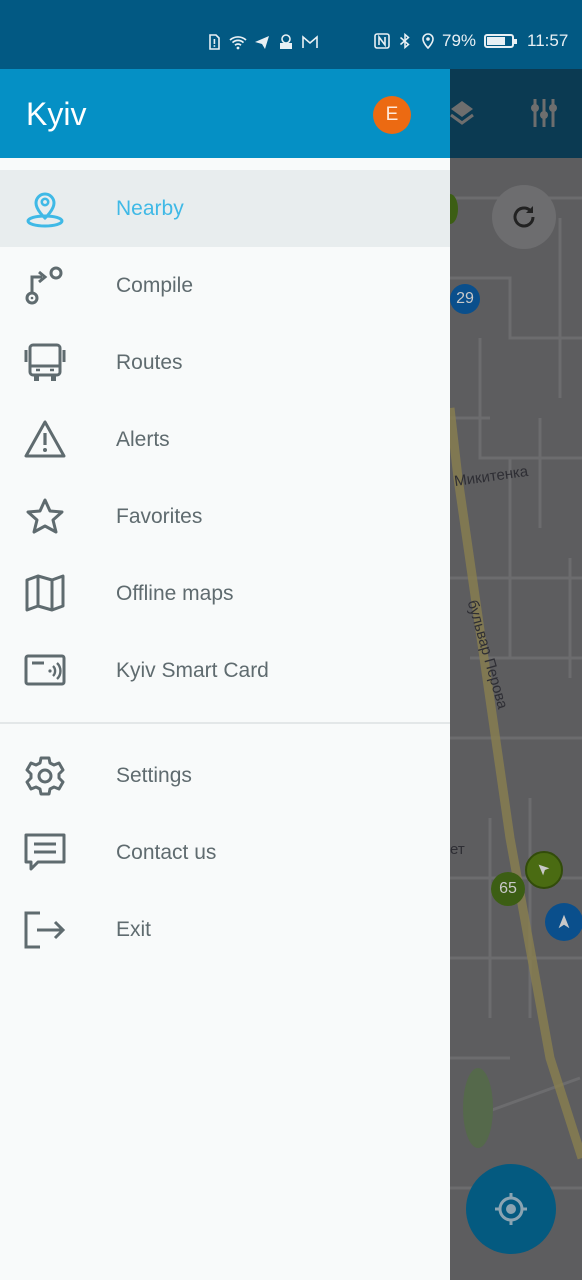  Describe the element at coordinates (45, 440) in the screenshot. I see `warning-icon` at that location.